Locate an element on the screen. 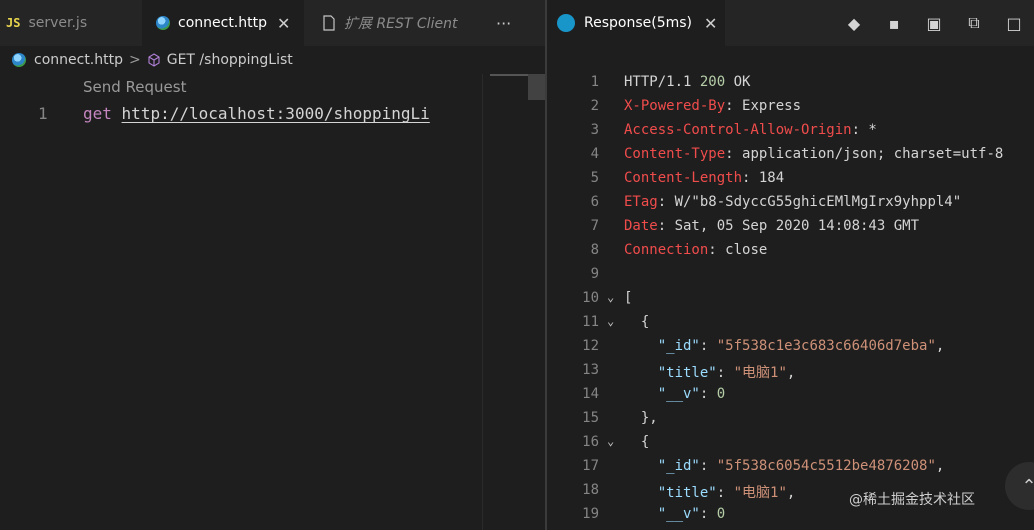 The height and width of the screenshot is (530, 1034). line-number: 3 is located at coordinates (594, 130).